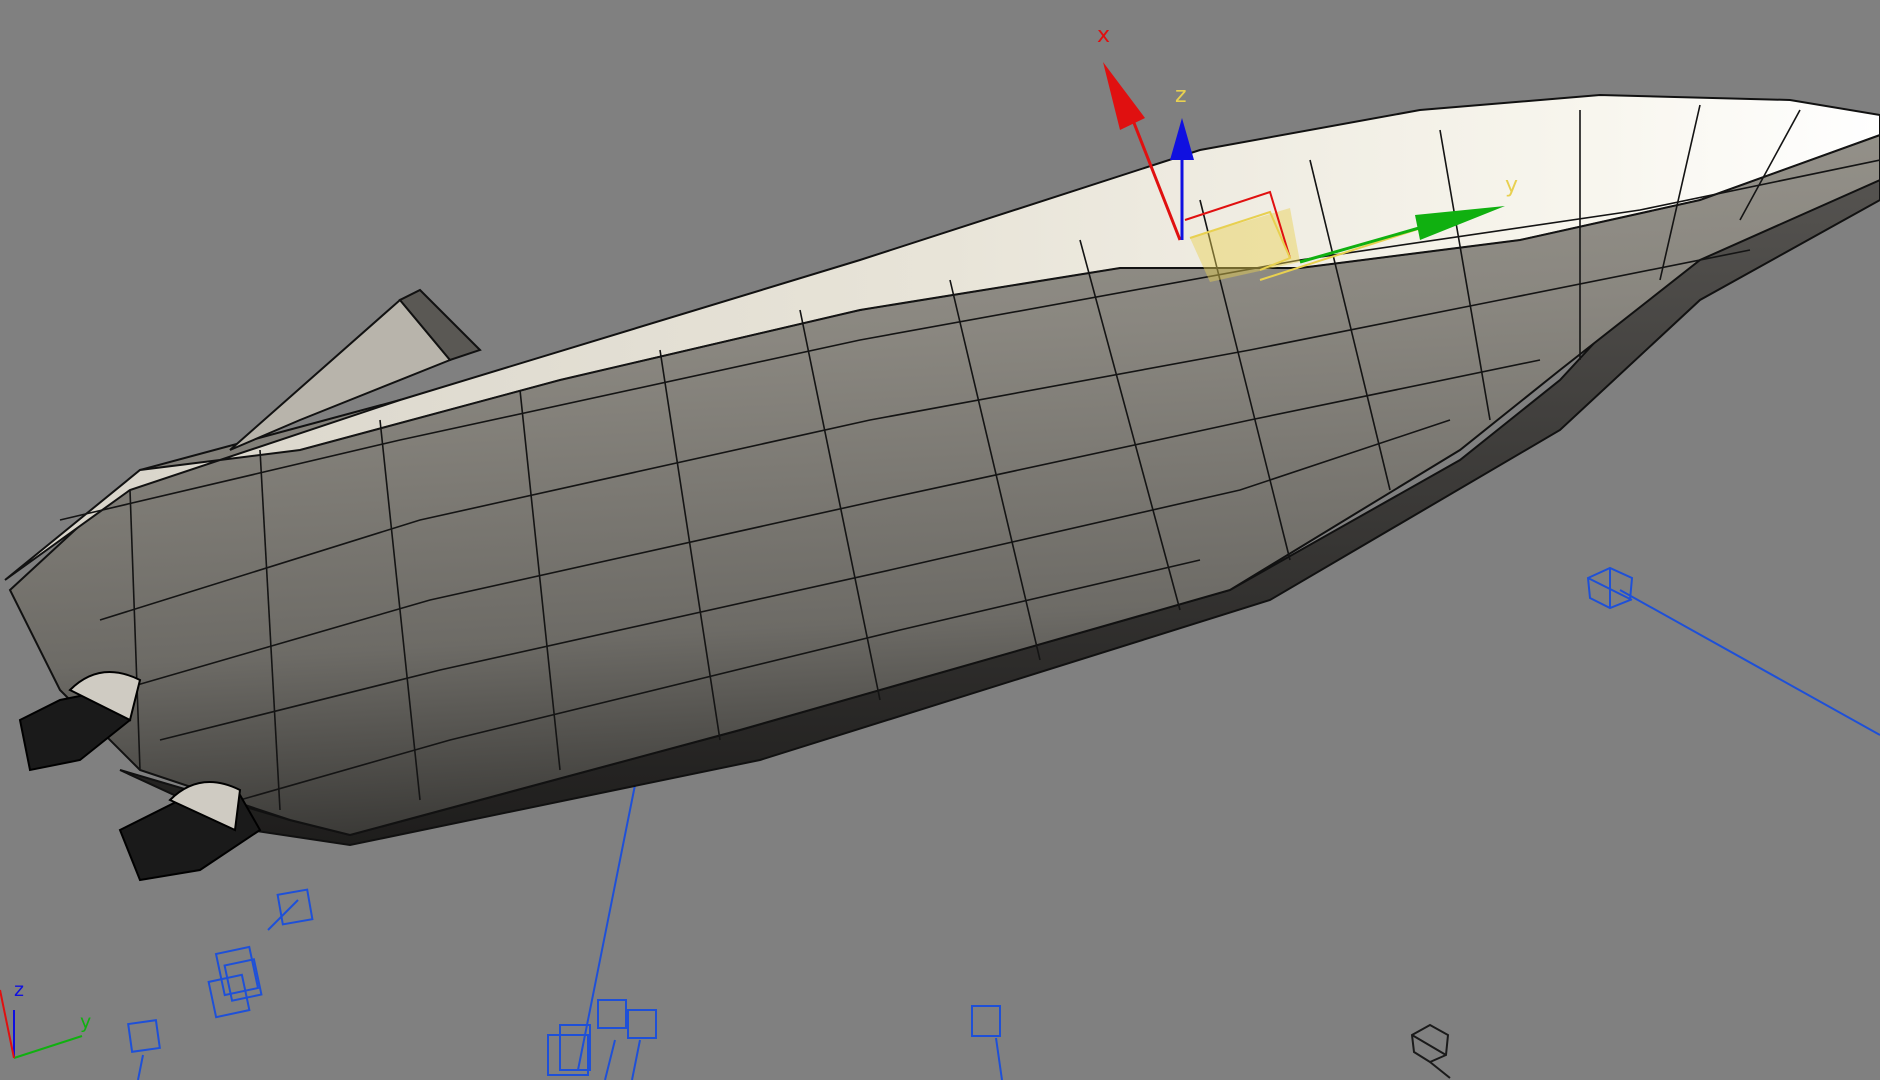 Image resolution: width=1880 pixels, height=1080 pixels. I want to click on gizmo-y-label: y, so click(1511, 185).